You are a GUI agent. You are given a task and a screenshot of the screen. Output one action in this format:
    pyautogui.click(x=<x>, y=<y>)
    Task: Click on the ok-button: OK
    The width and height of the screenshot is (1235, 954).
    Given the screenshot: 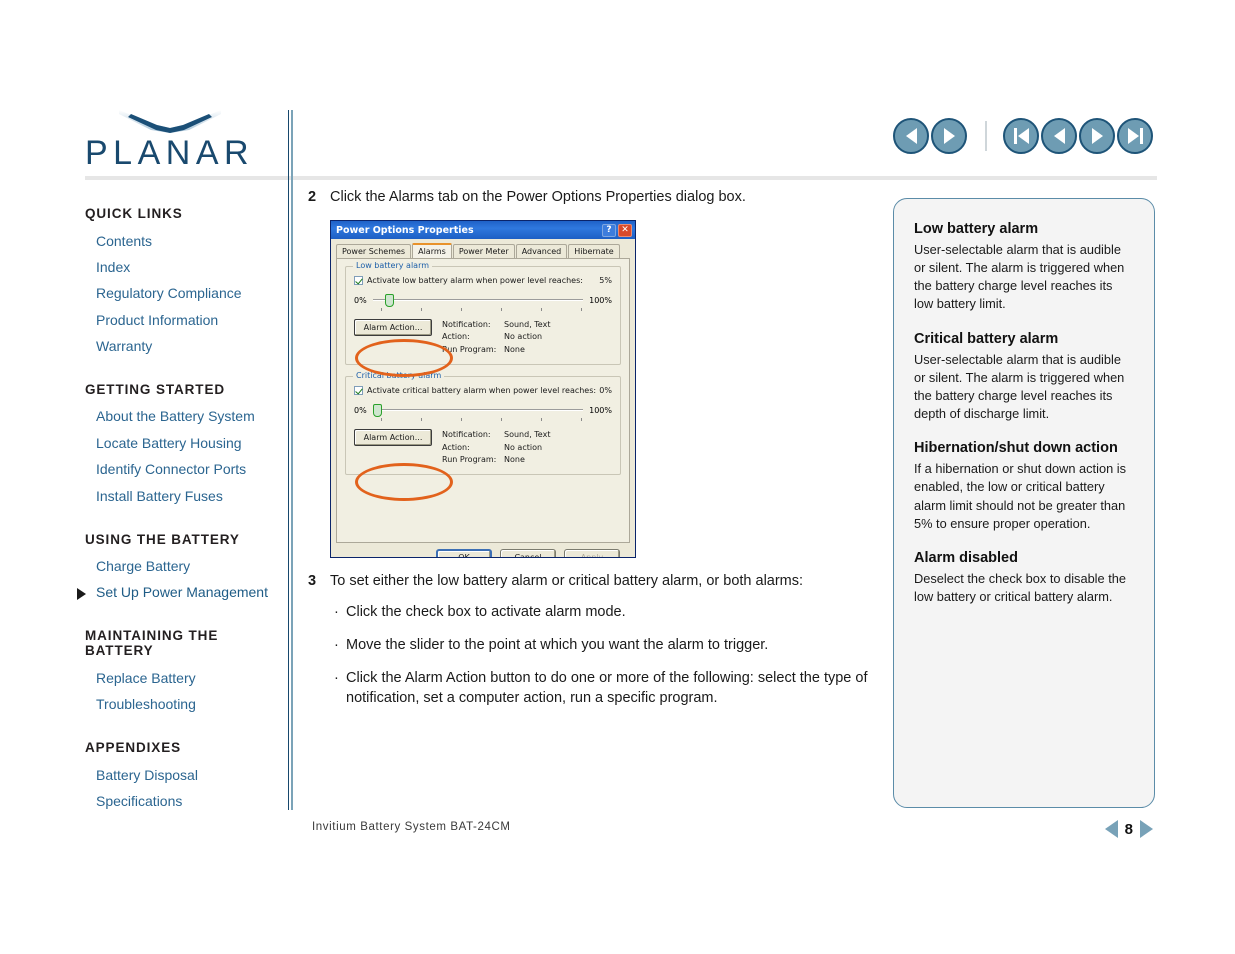 What is the action you would take?
    pyautogui.click(x=464, y=553)
    